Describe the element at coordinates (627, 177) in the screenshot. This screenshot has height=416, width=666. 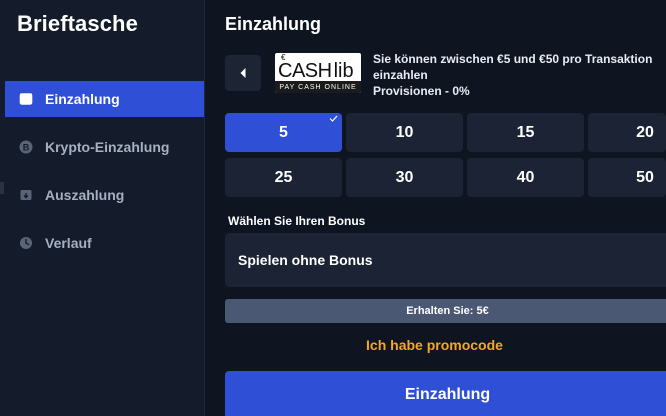
I see `amount-option-50: 50` at that location.